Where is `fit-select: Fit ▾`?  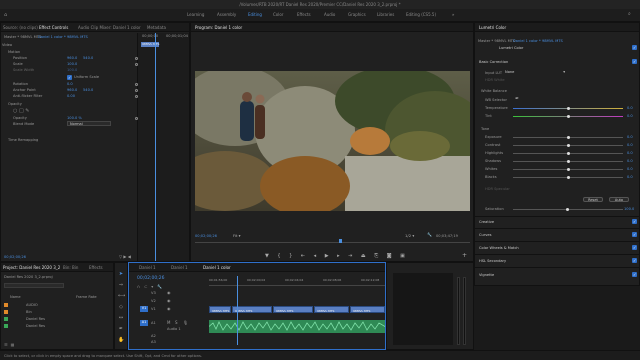
fit-select: Fit ▾ is located at coordinates (237, 235).